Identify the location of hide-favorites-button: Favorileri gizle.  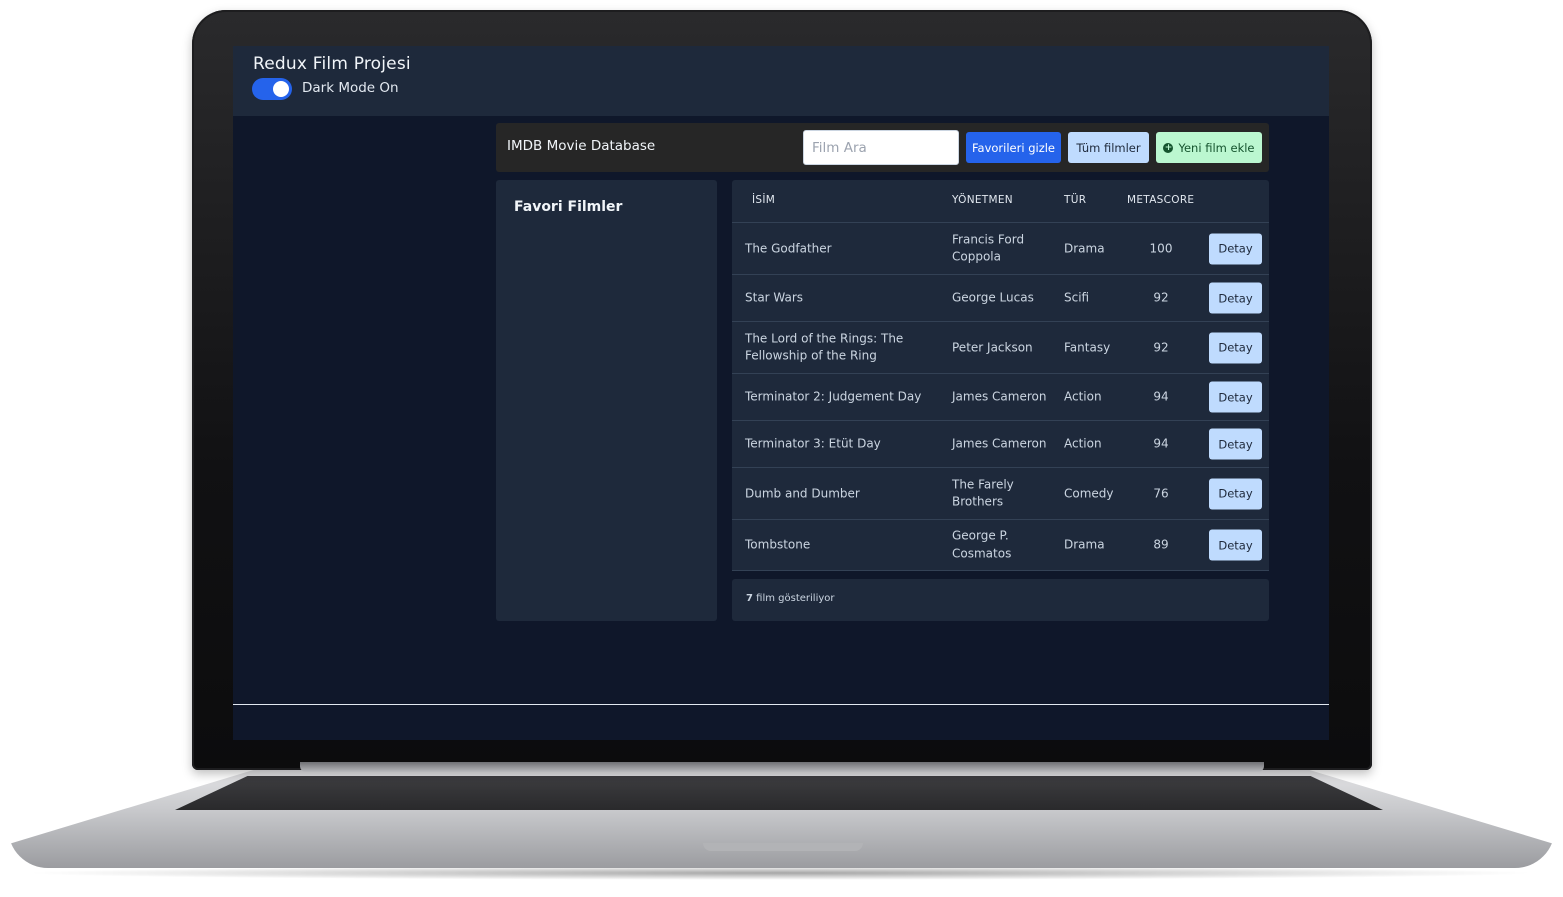
(1013, 147).